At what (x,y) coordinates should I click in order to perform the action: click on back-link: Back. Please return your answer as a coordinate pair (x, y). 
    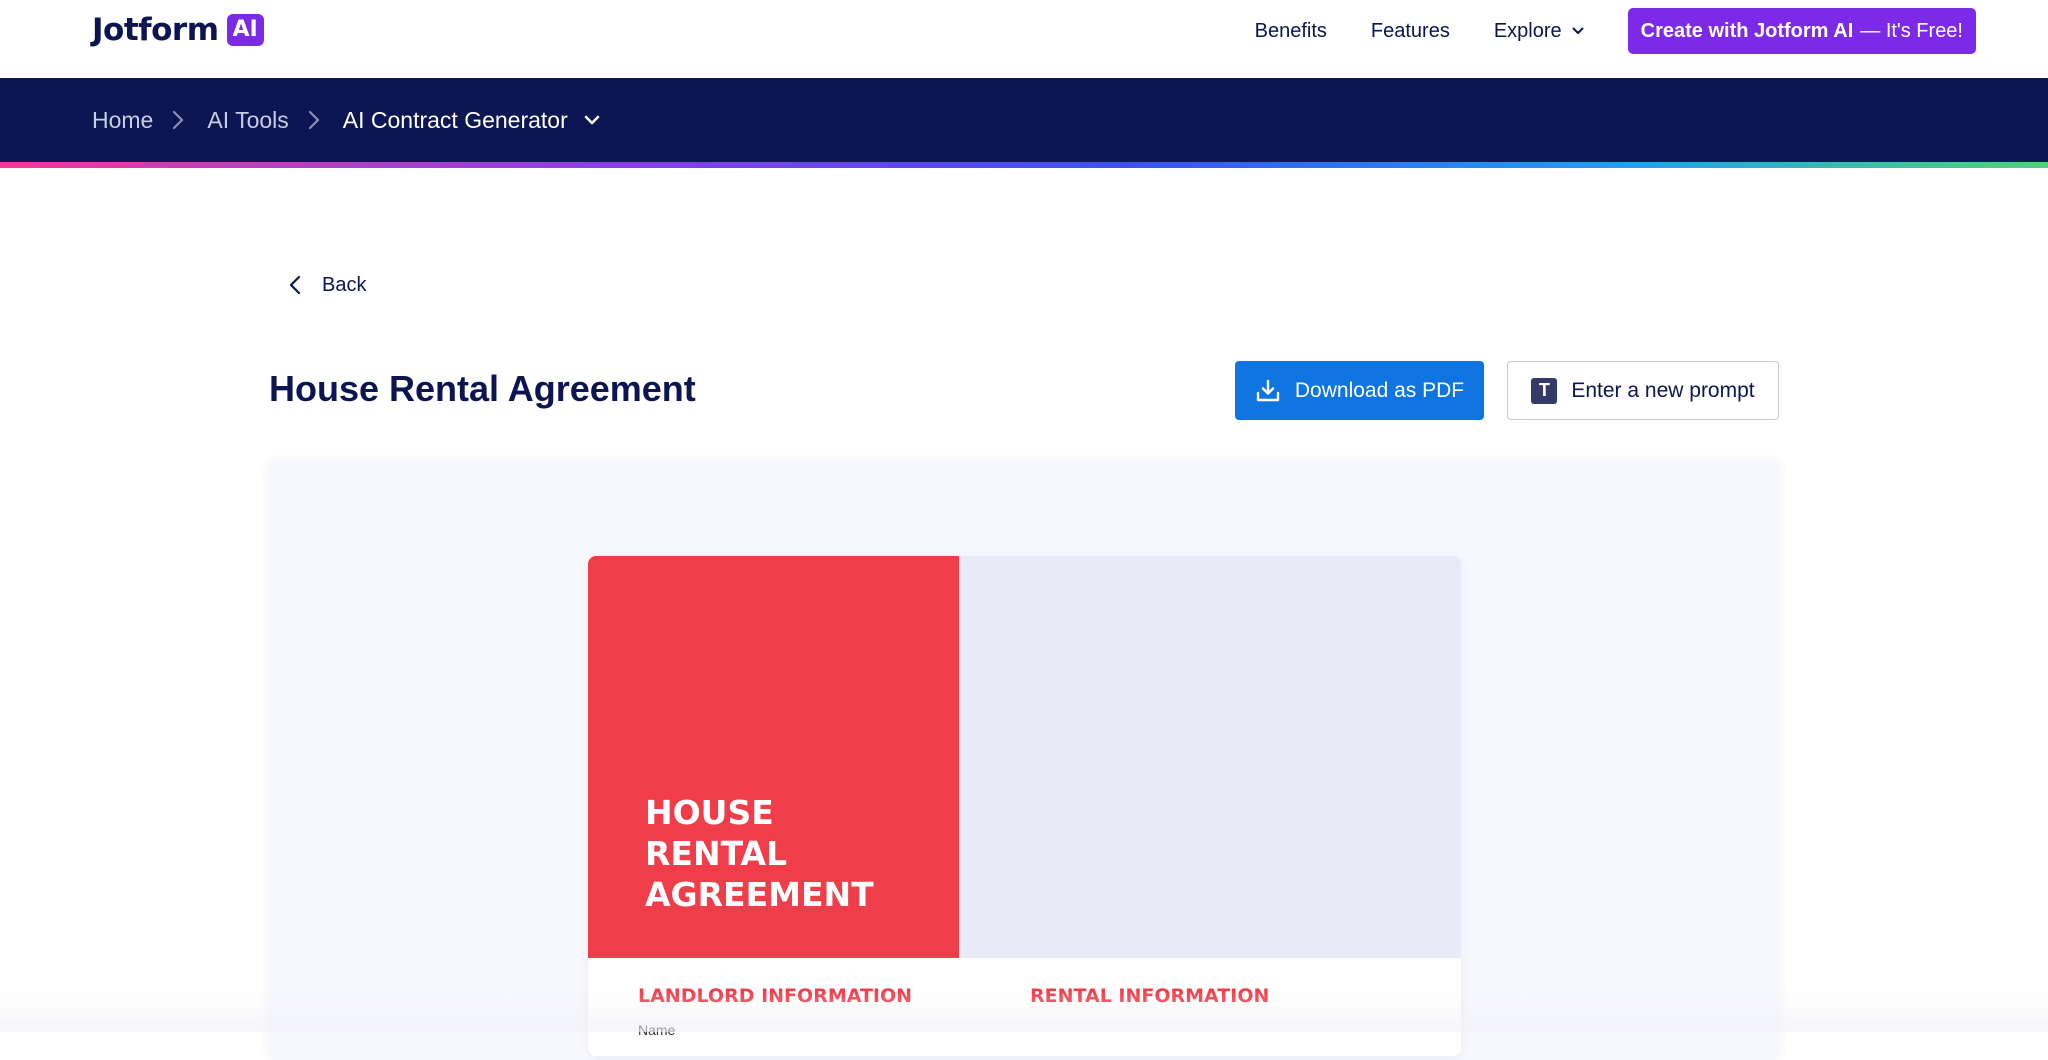
    Looking at the image, I should click on (327, 285).